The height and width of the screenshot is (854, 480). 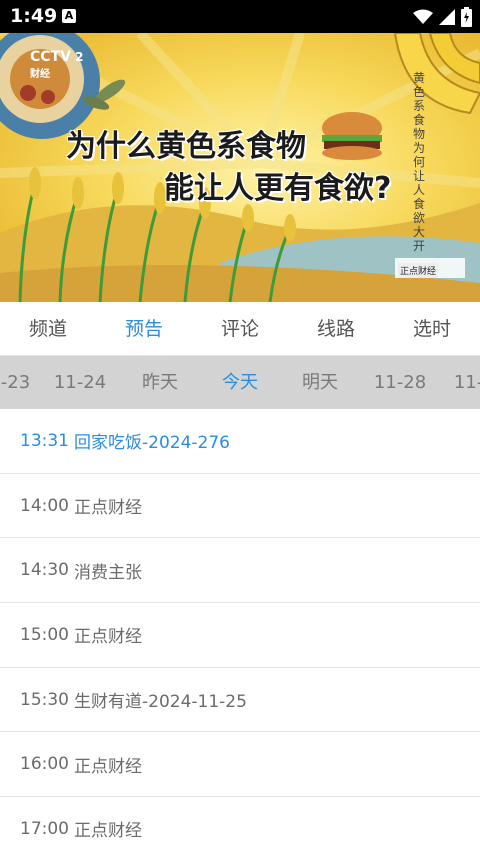 I want to click on date-item: 11-28, so click(x=400, y=382).